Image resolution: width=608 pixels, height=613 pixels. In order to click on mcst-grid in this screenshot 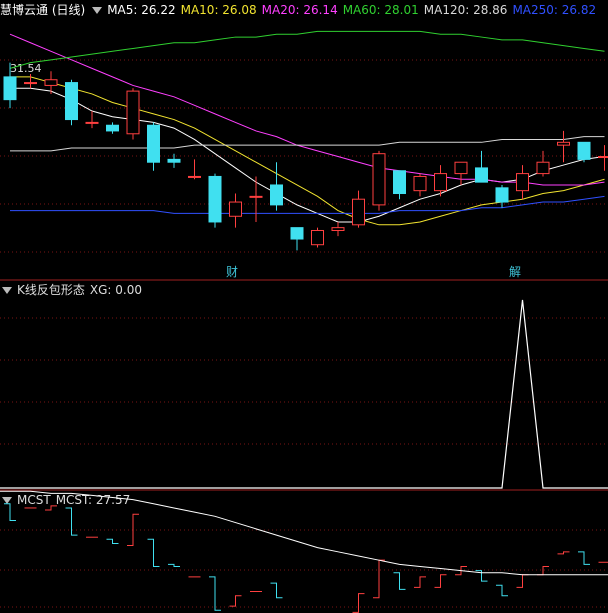, I will do `click(304, 568)`.